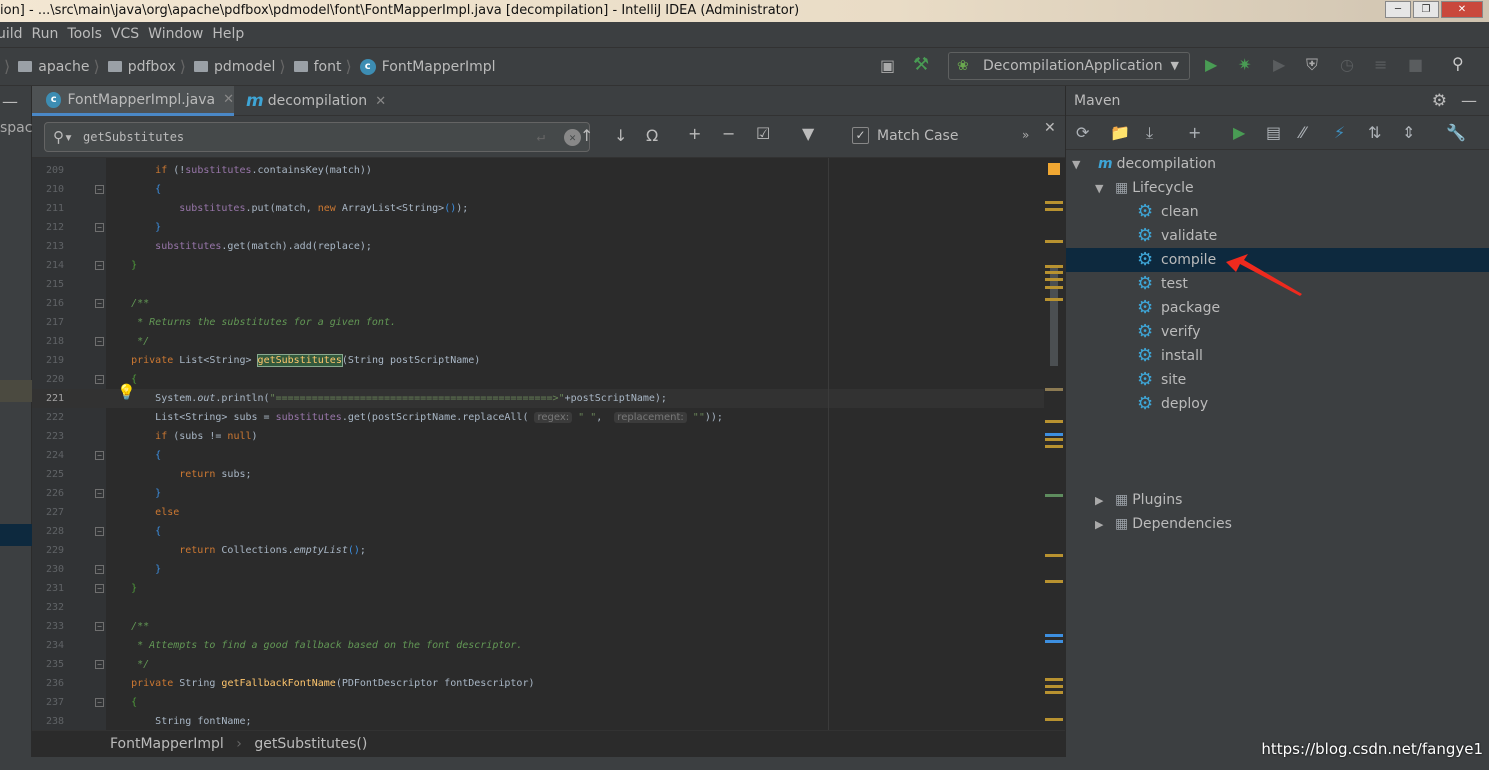  I want to click on code-line: 216 − /**, so click(538, 303).